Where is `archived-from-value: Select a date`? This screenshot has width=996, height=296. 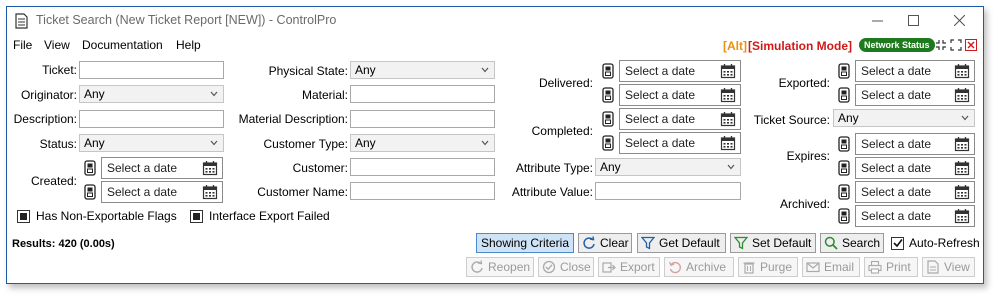
archived-from-value: Select a date is located at coordinates (896, 192).